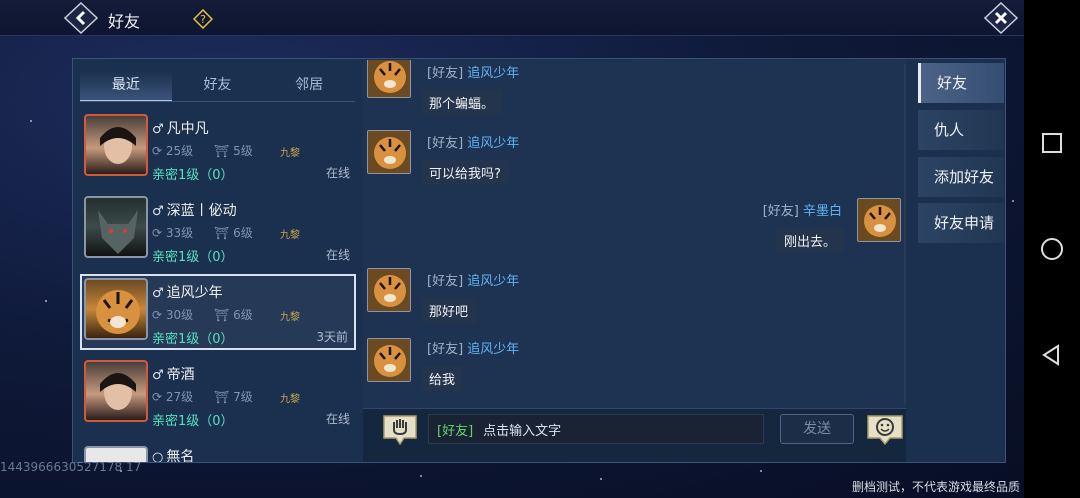  Describe the element at coordinates (332, 337) in the screenshot. I see `friend-status: 3天前` at that location.